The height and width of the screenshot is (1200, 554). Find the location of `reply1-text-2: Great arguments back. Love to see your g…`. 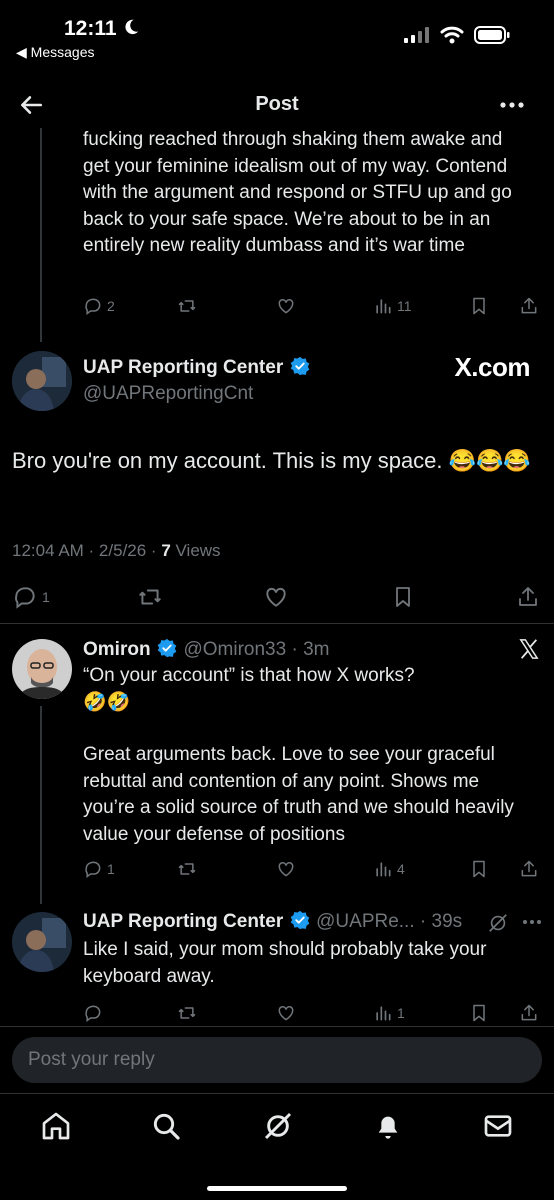

reply1-text-2: Great arguments back. Love to see your g… is located at coordinates (298, 794).